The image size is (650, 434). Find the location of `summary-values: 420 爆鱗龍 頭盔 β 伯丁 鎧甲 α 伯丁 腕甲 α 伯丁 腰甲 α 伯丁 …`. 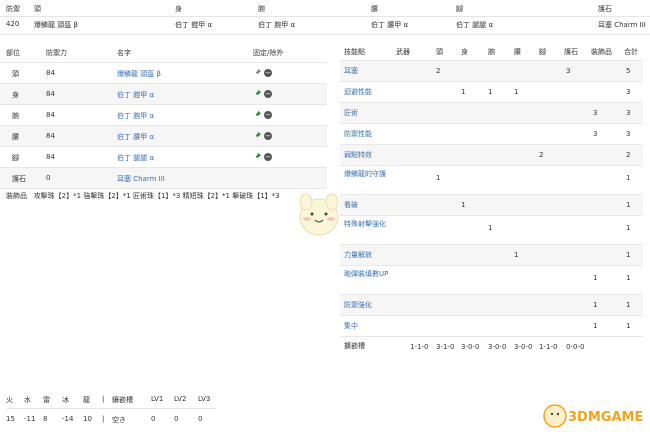

summary-values: 420 爆鱗龍 頭盔 β 伯丁 鎧甲 α 伯丁 腕甲 α 伯丁 腰甲 α 伯丁 … is located at coordinates (325, 25).